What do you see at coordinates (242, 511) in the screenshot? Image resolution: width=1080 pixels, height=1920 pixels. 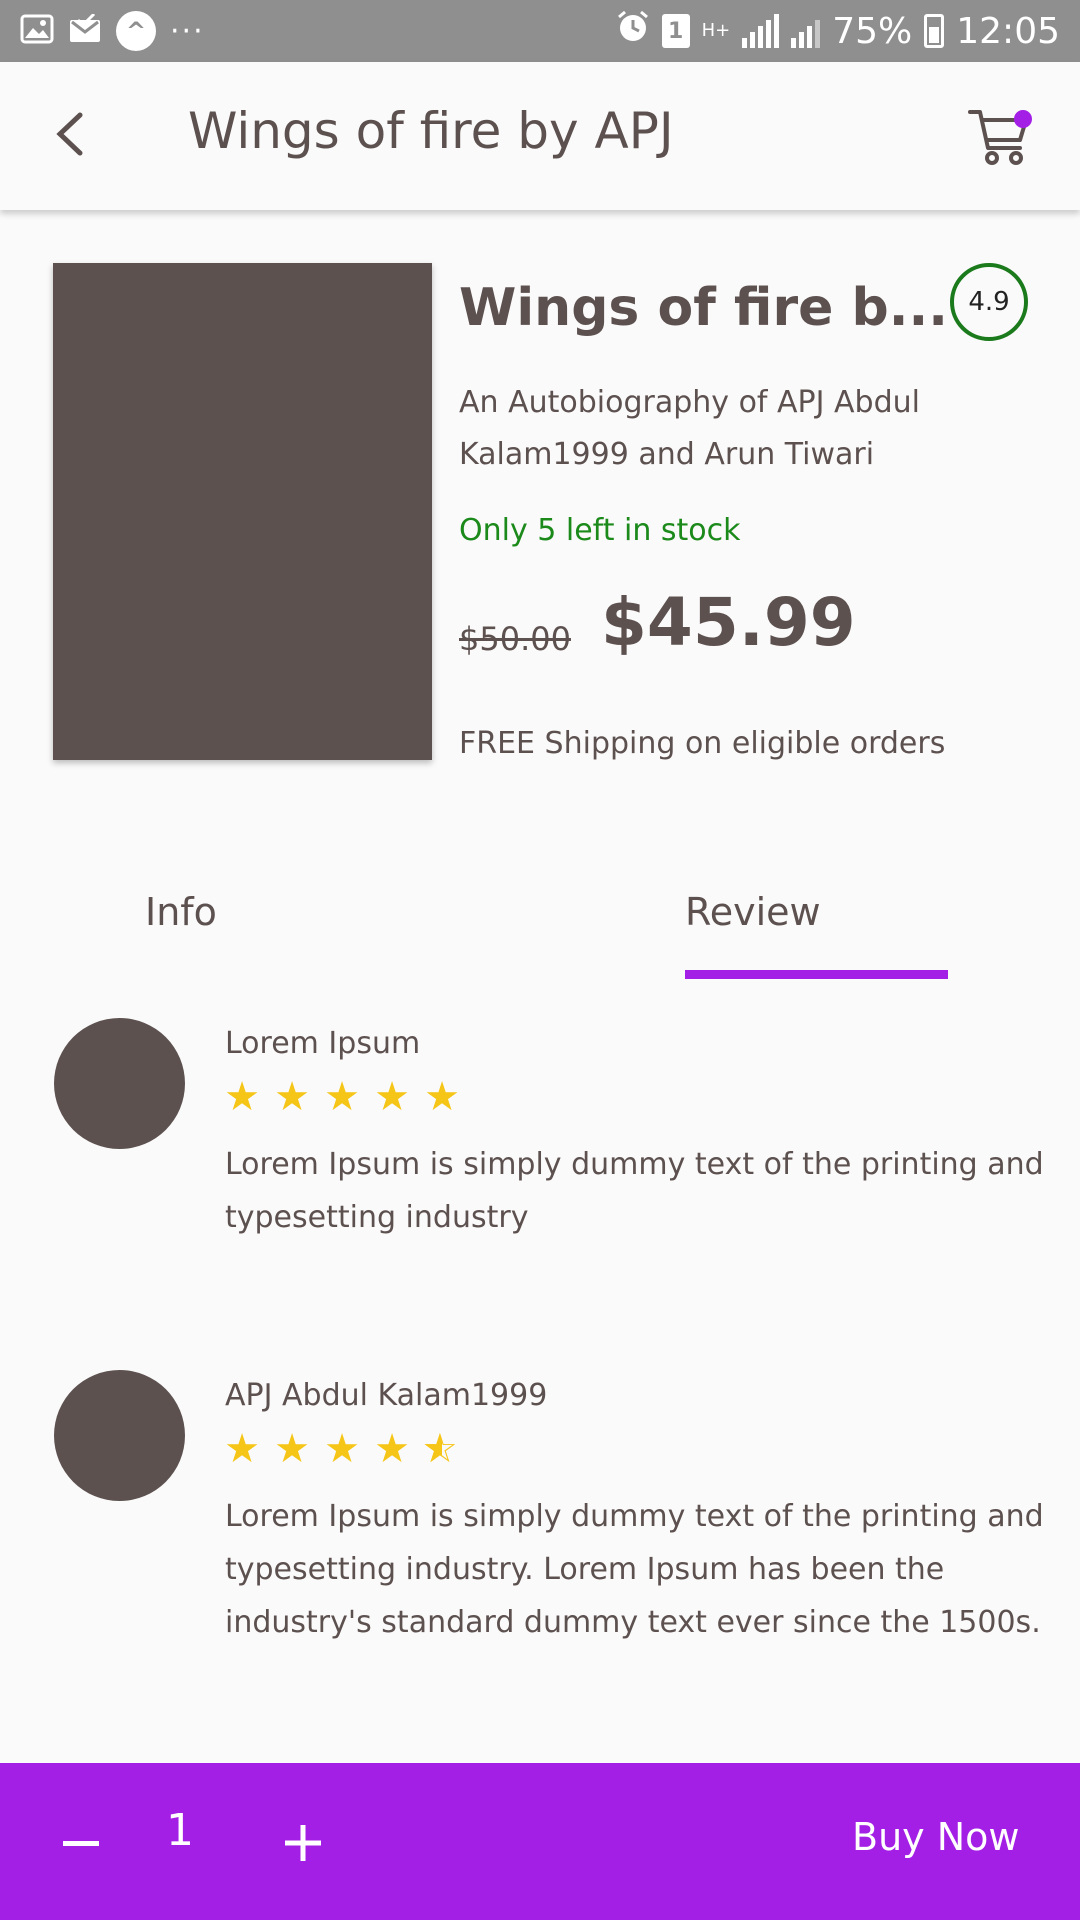 I see `book-cover` at bounding box center [242, 511].